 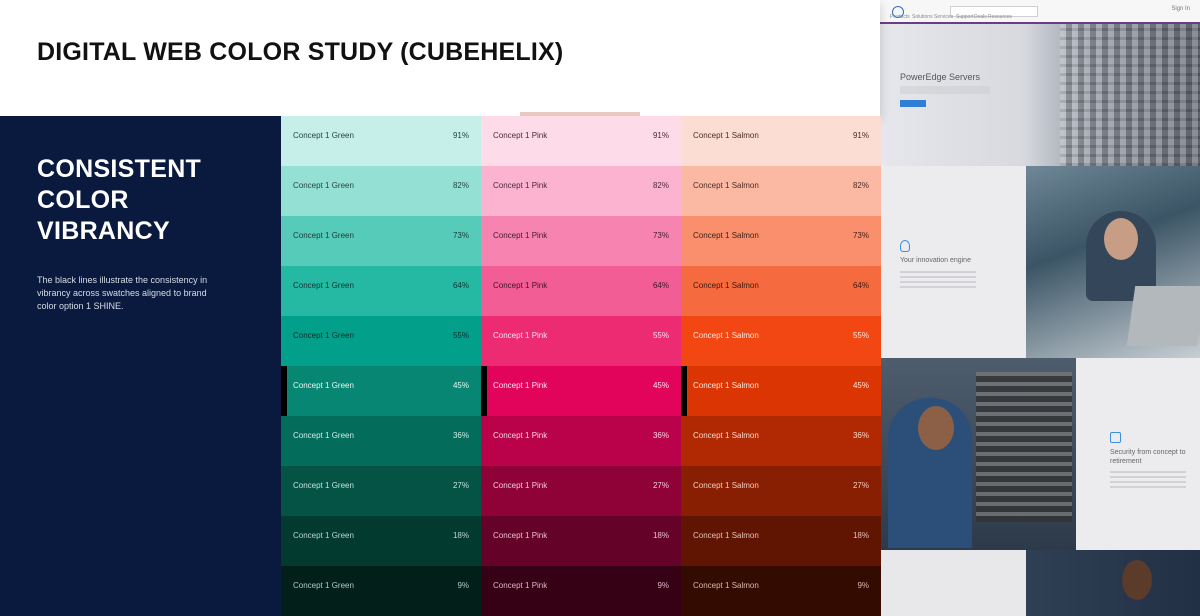 I want to click on section-heading: CONSISTENT COLOR VIBRANCY, so click(x=147, y=200).